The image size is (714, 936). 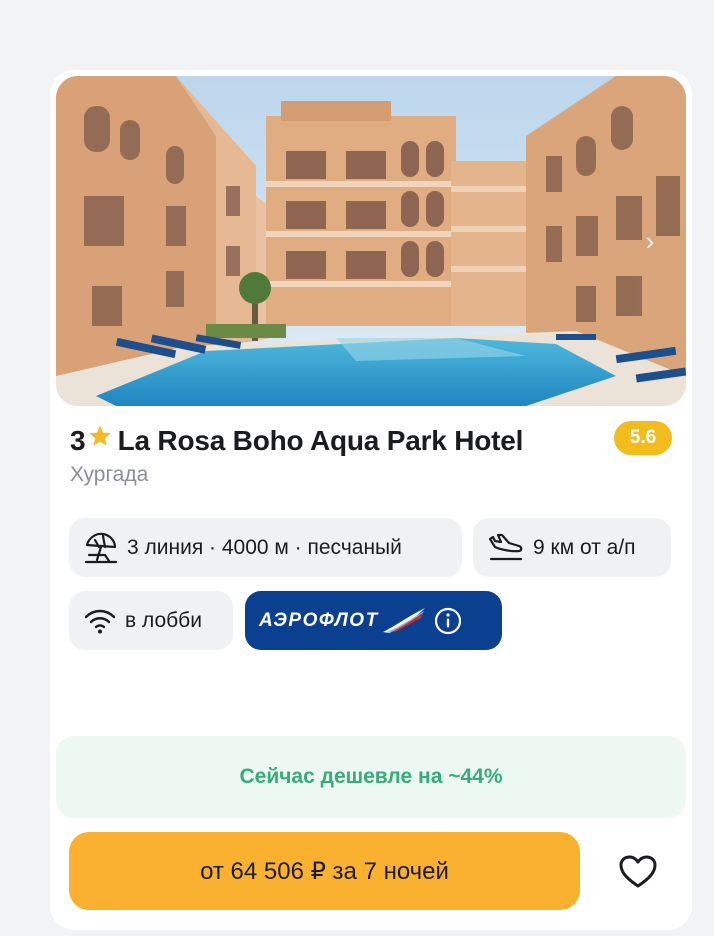 What do you see at coordinates (99, 435) in the screenshot?
I see `star-icon` at bounding box center [99, 435].